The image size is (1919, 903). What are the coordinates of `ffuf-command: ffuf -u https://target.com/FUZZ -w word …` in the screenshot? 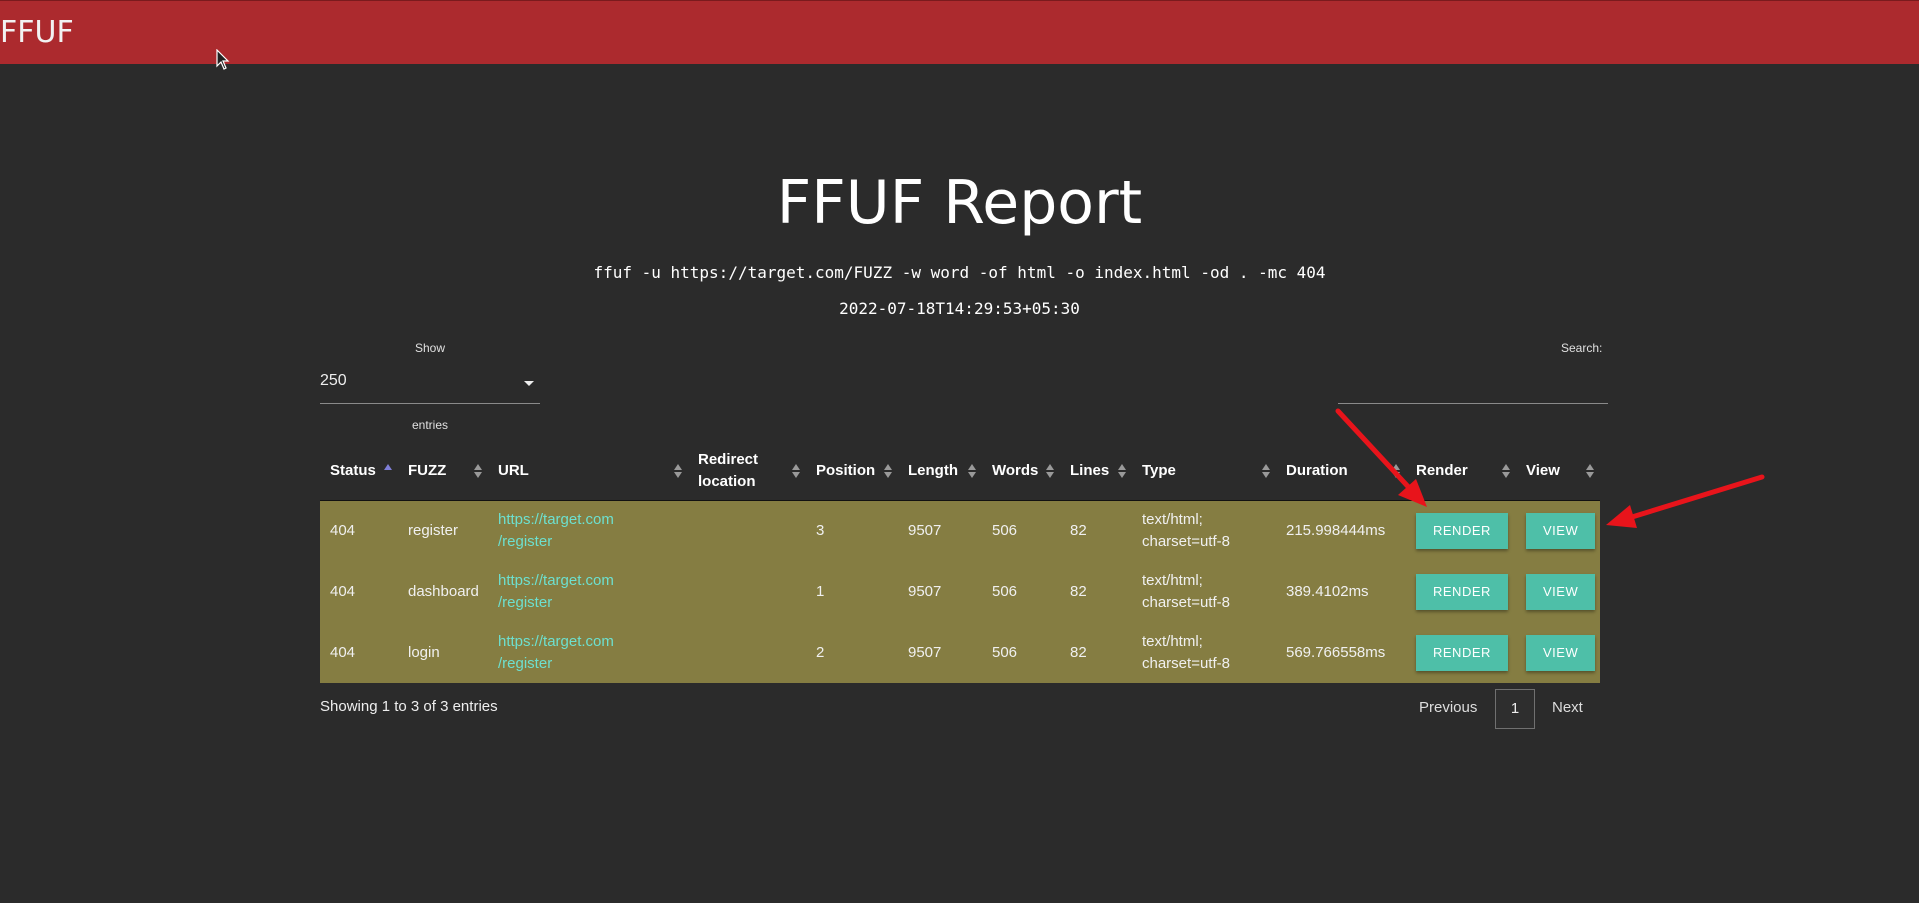 It's located at (959, 272).